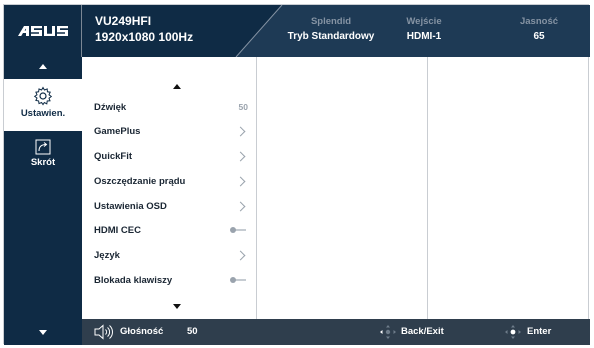 Image resolution: width=594 pixels, height=348 pixels. Describe the element at coordinates (133, 280) in the screenshot. I see `menu-item-label: Blokada klawiszy` at that location.